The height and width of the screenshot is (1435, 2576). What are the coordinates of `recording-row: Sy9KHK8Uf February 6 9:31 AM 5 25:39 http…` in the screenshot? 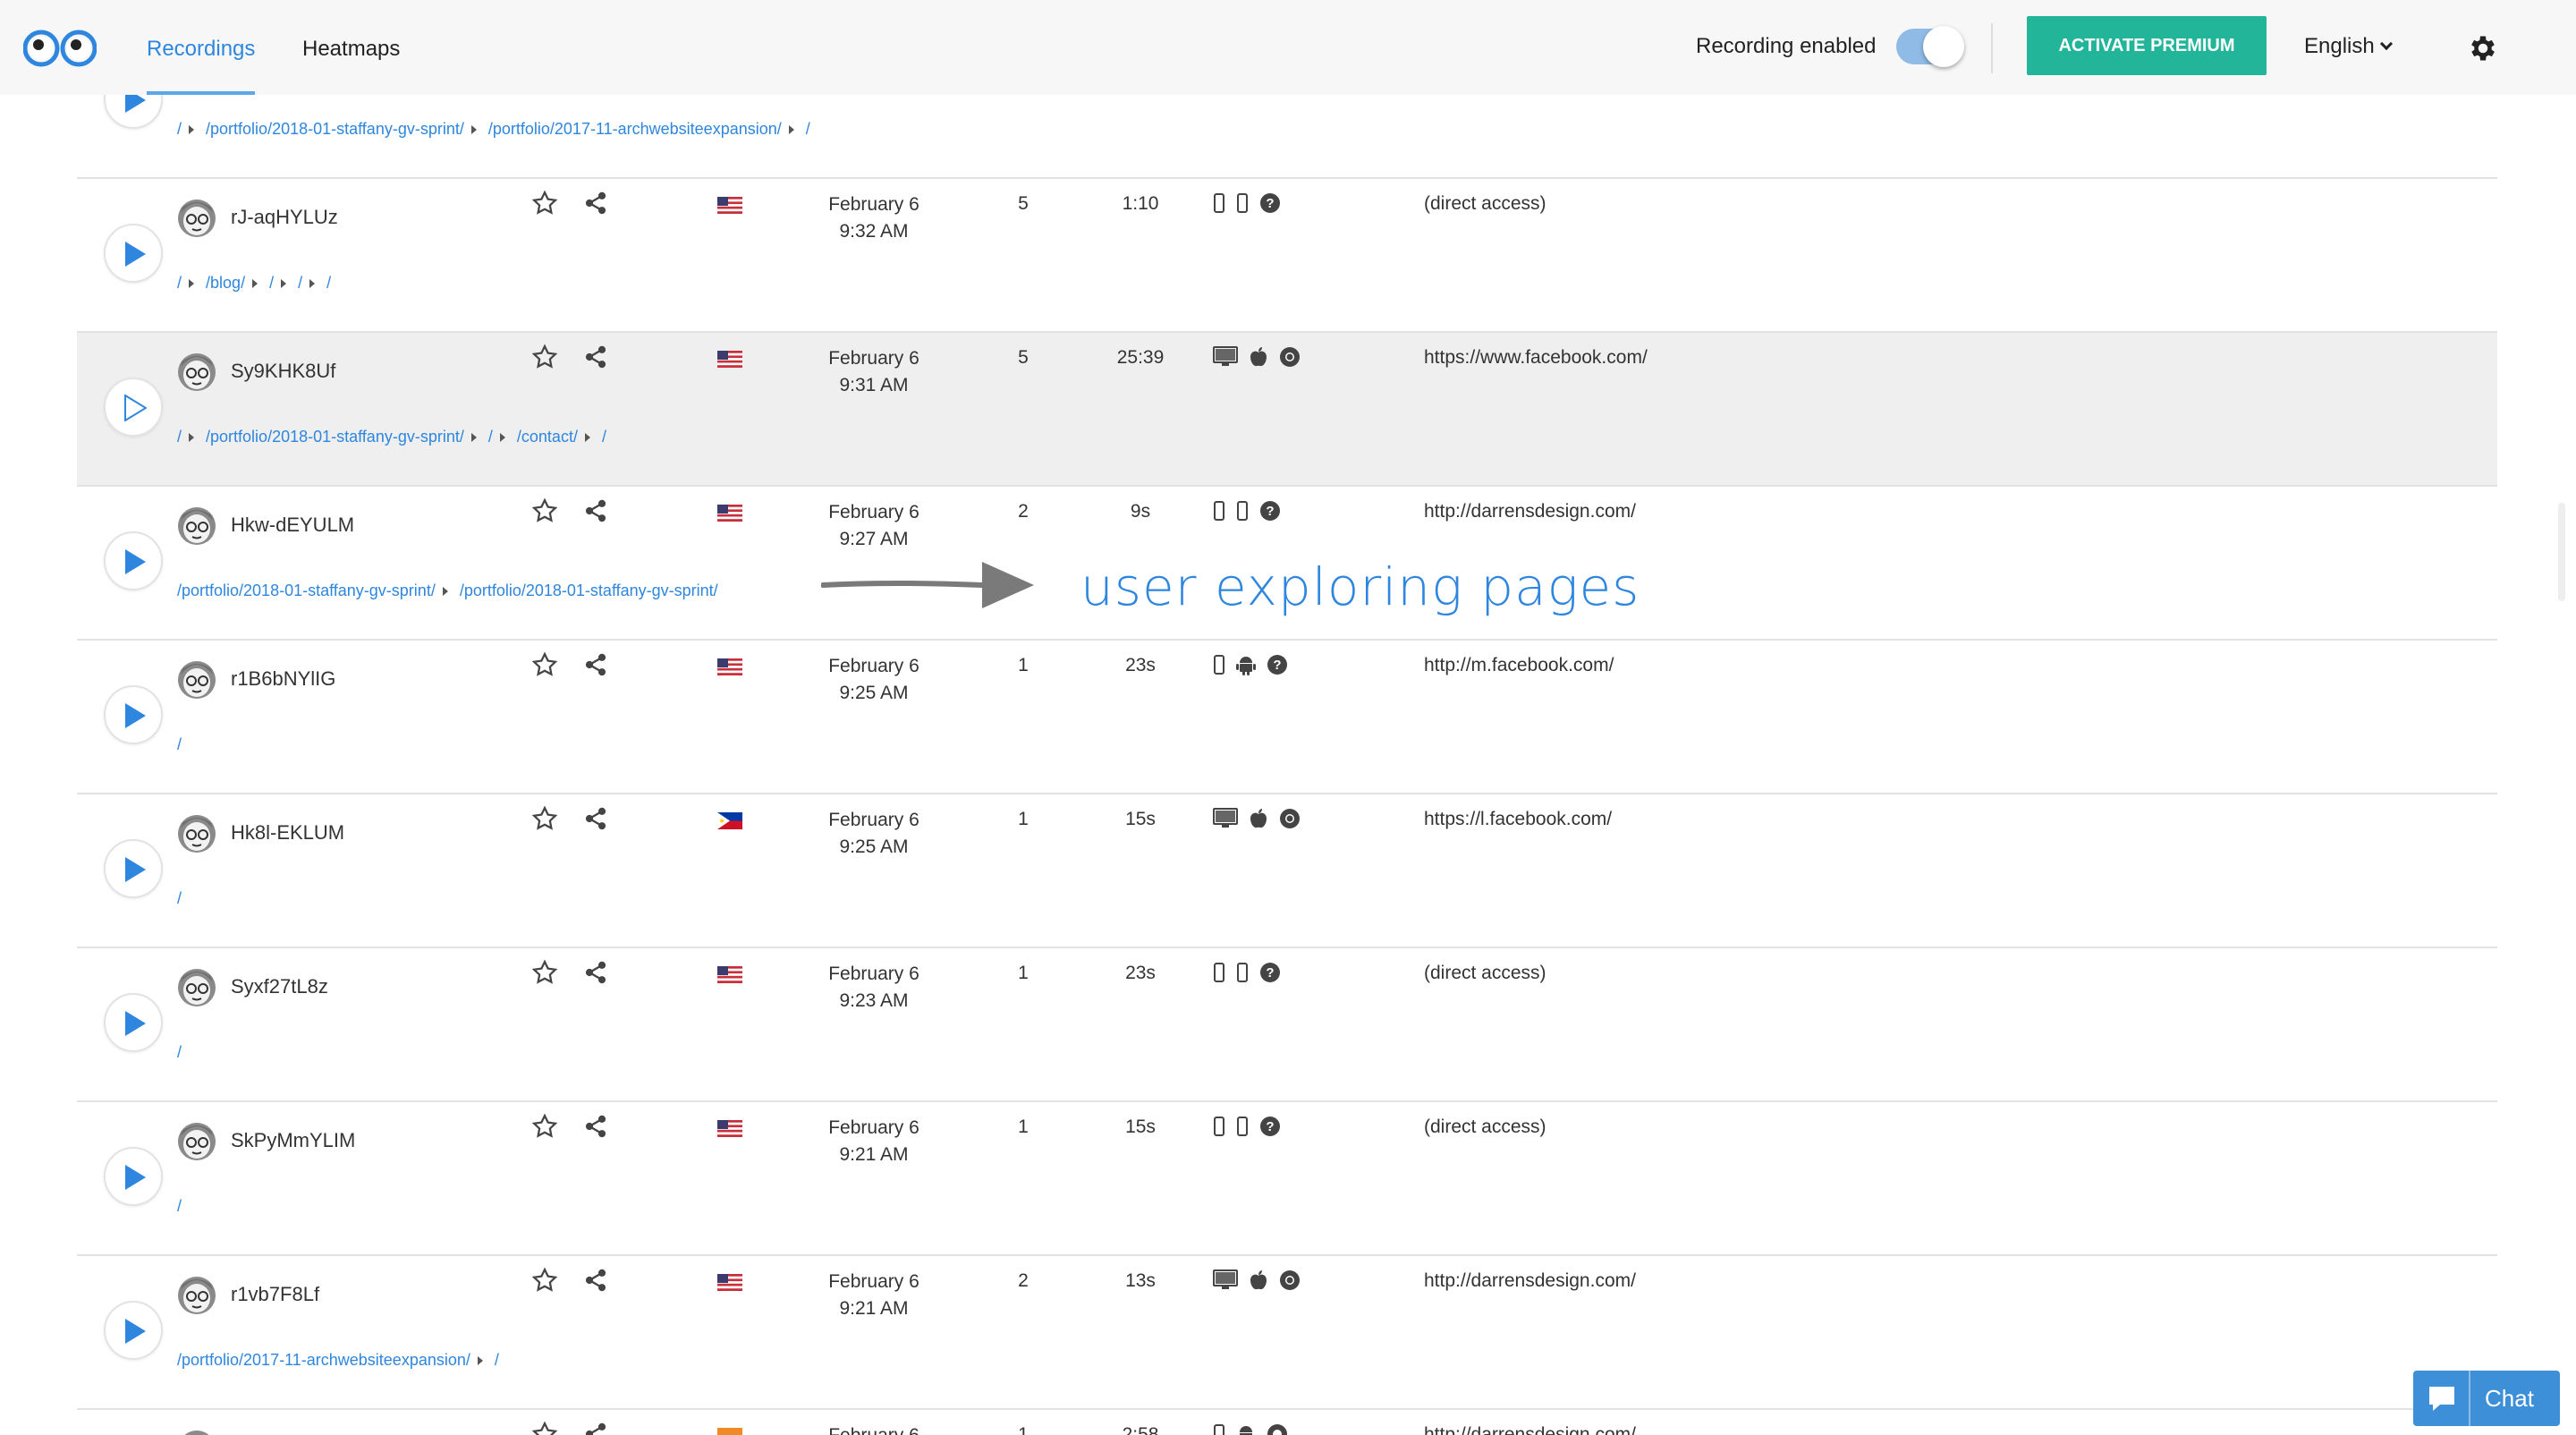 It's located at (1287, 410).